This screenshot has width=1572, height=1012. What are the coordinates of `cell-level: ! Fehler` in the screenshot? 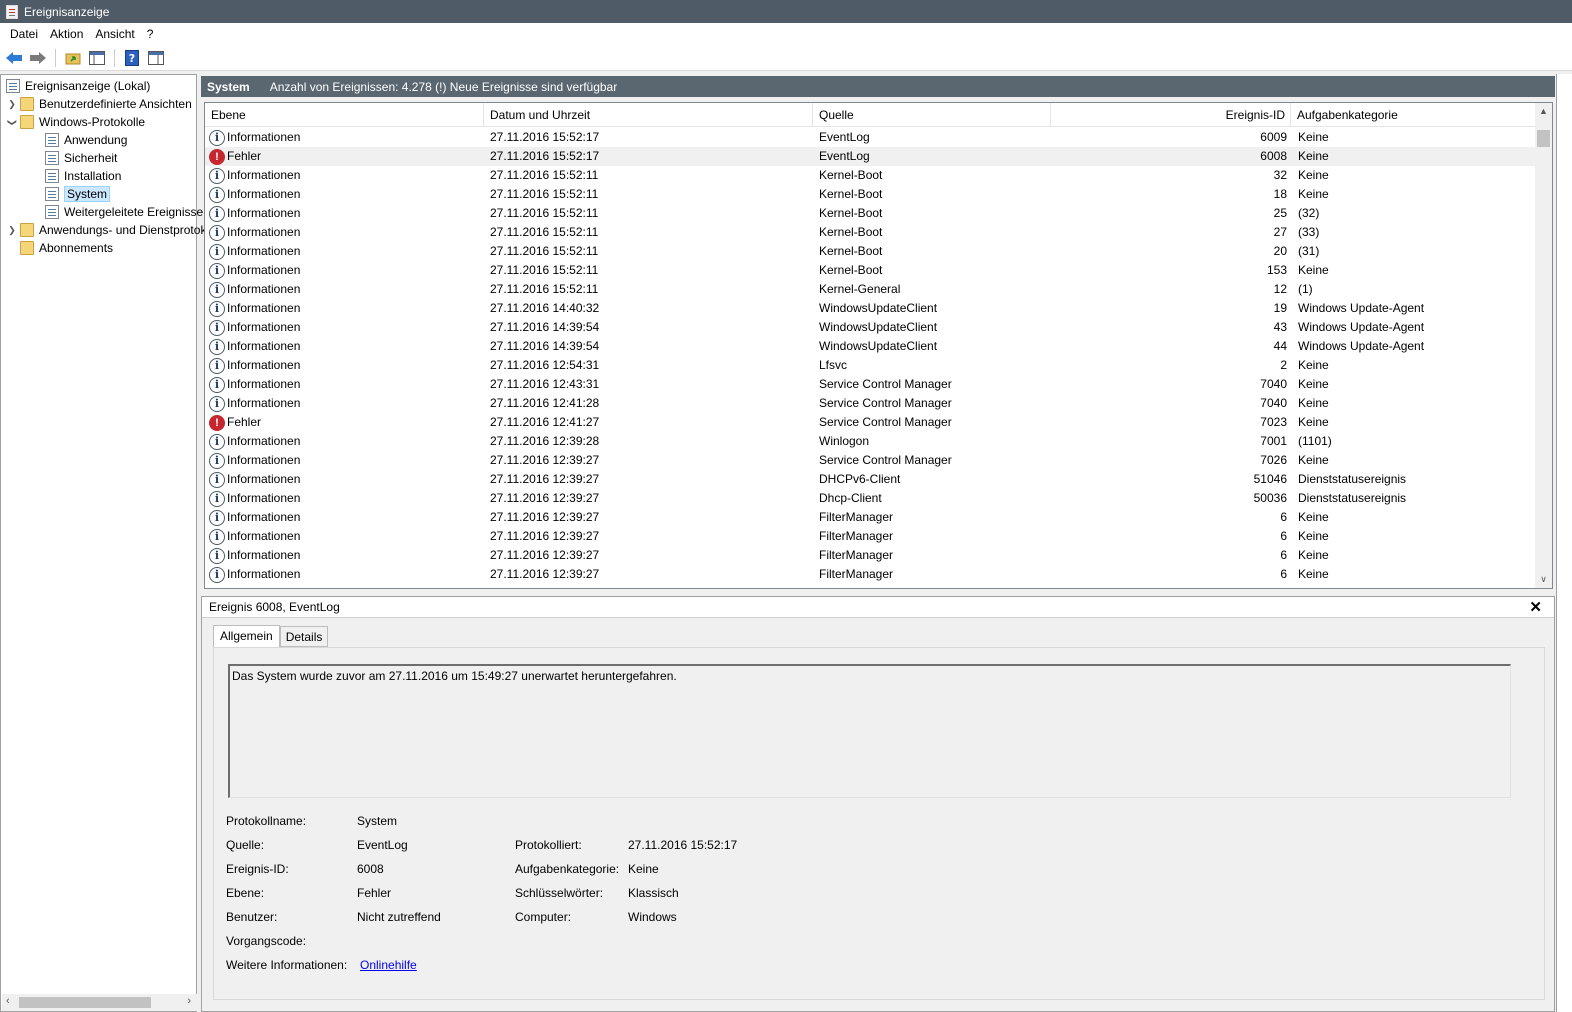 It's located at (235, 156).